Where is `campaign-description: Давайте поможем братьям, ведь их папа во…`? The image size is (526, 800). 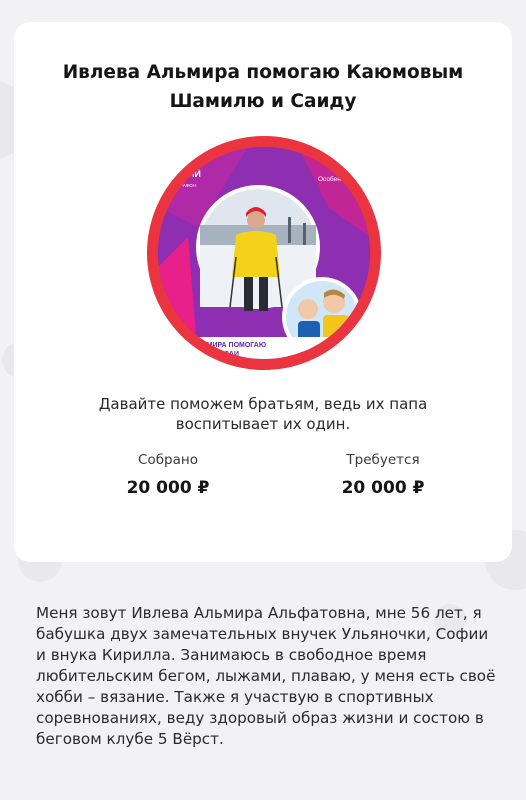
campaign-description: Давайте поможем братьям, ведь их папа во… is located at coordinates (263, 414).